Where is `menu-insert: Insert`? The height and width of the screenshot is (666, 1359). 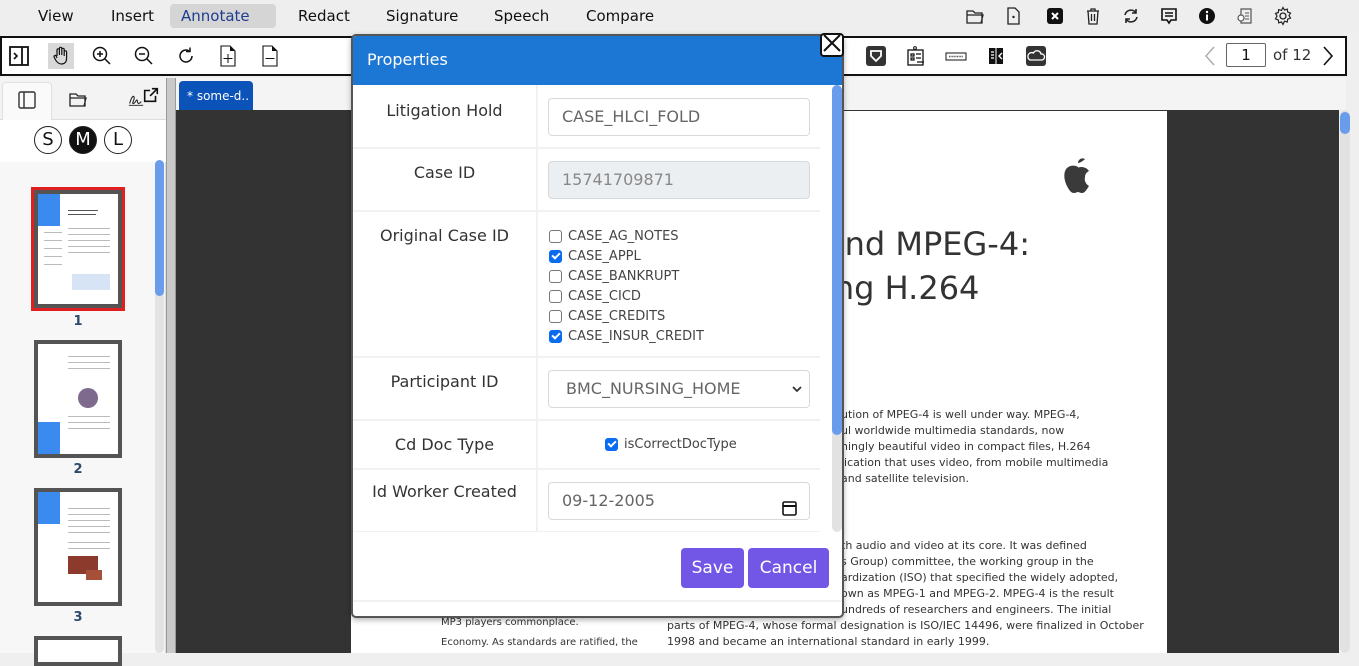
menu-insert: Insert is located at coordinates (132, 16).